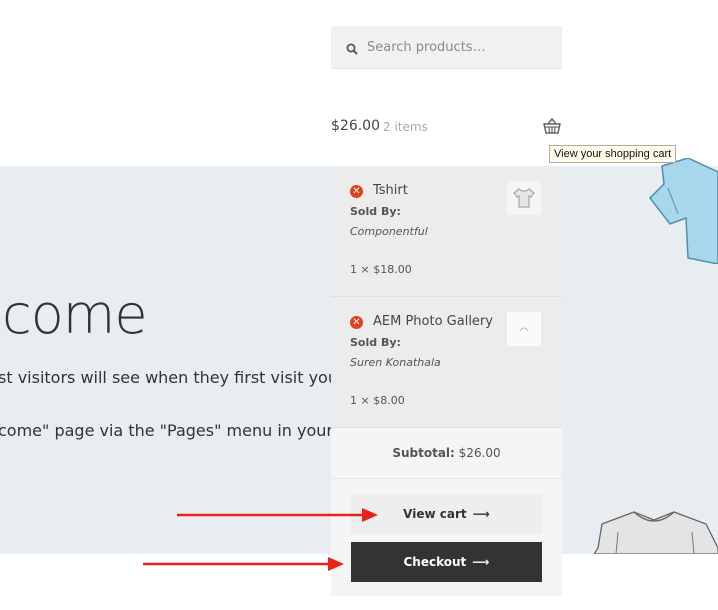  What do you see at coordinates (260, 539) in the screenshot?
I see `annotation-arrows` at bounding box center [260, 539].